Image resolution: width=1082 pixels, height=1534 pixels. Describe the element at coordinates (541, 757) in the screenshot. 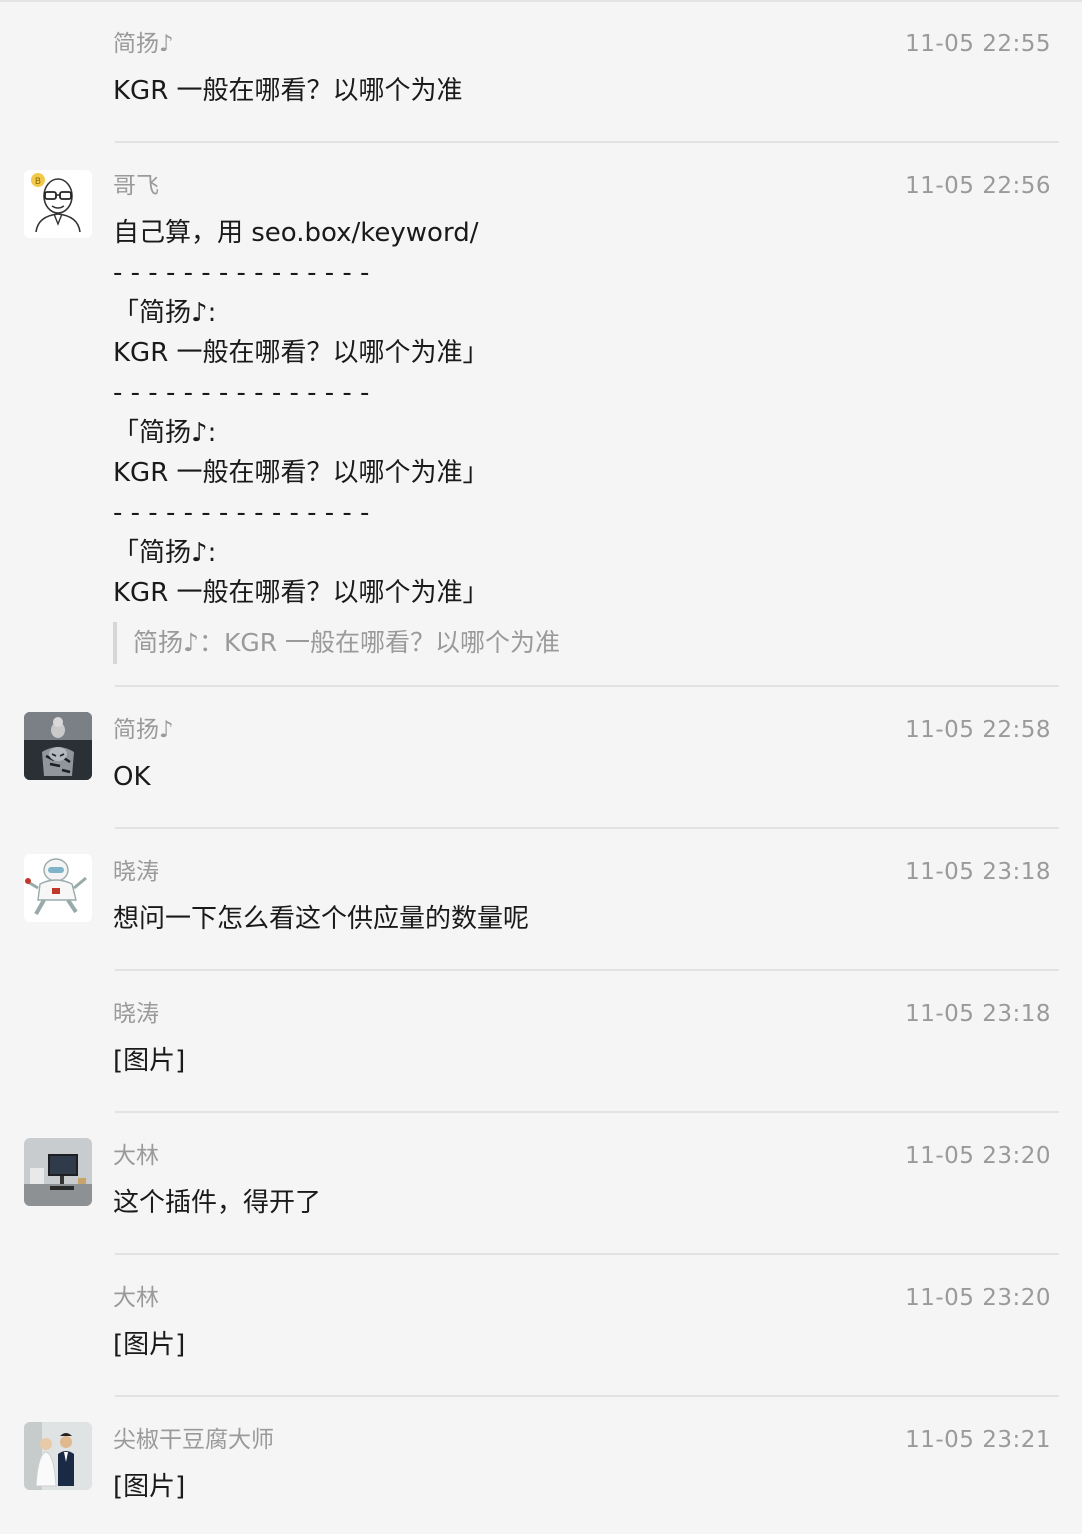

I see `message-item: 简扬♪ 11-05 22:58 OK` at that location.